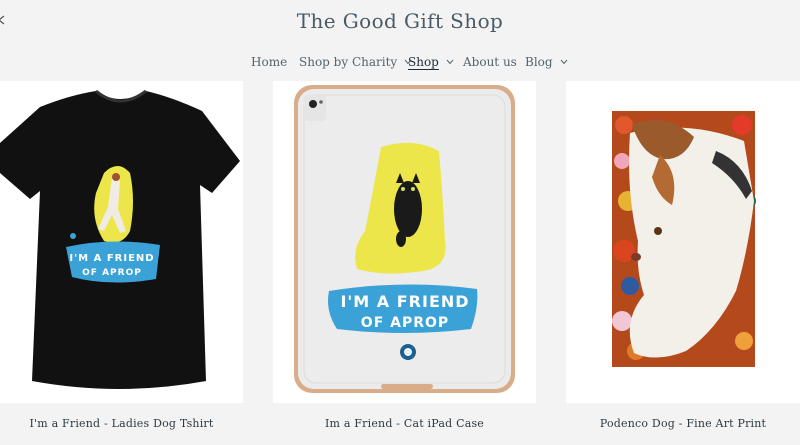 Image resolution: width=800 pixels, height=445 pixels. What do you see at coordinates (348, 62) in the screenshot?
I see `nav-item-label: Shop by Charity` at bounding box center [348, 62].